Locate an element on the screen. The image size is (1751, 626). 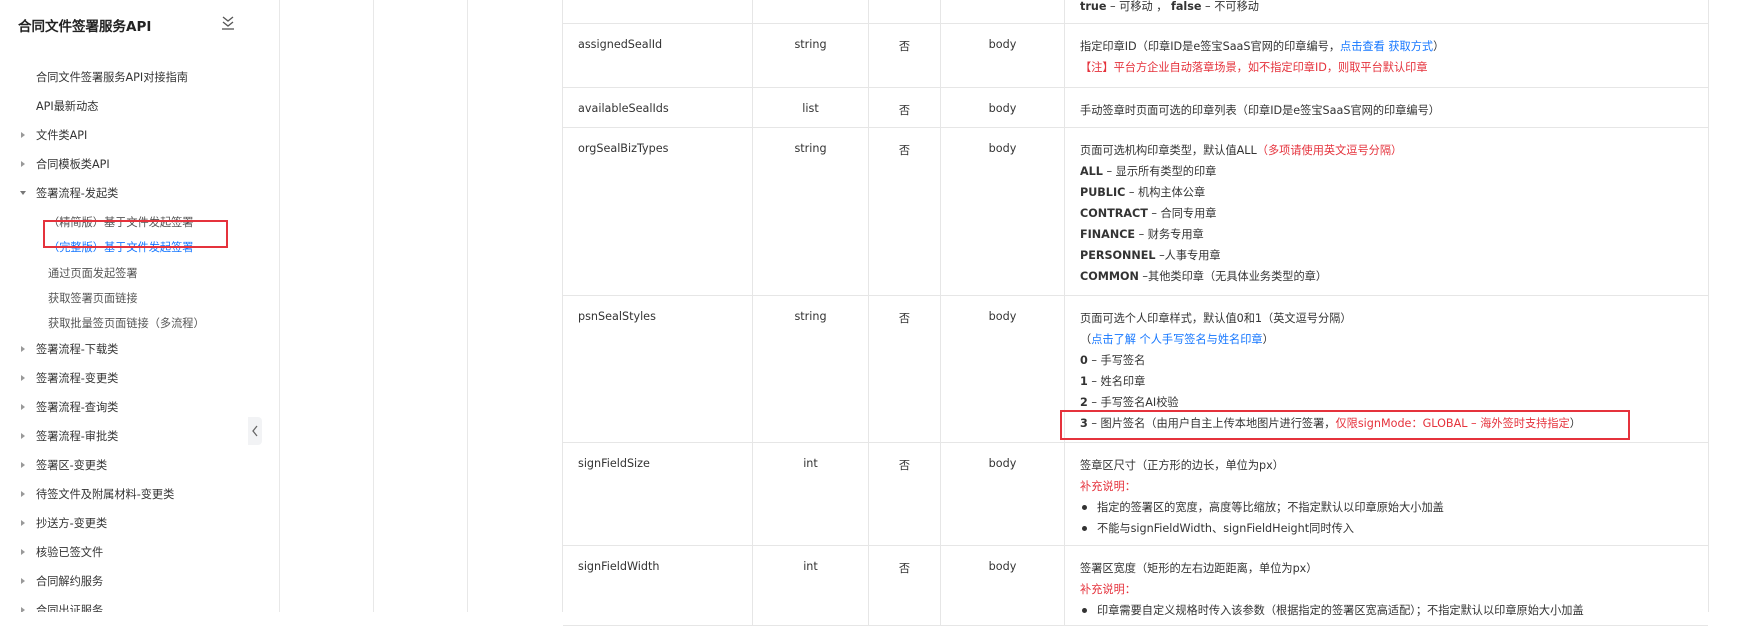
value-code: 1 is located at coordinates (1084, 381).